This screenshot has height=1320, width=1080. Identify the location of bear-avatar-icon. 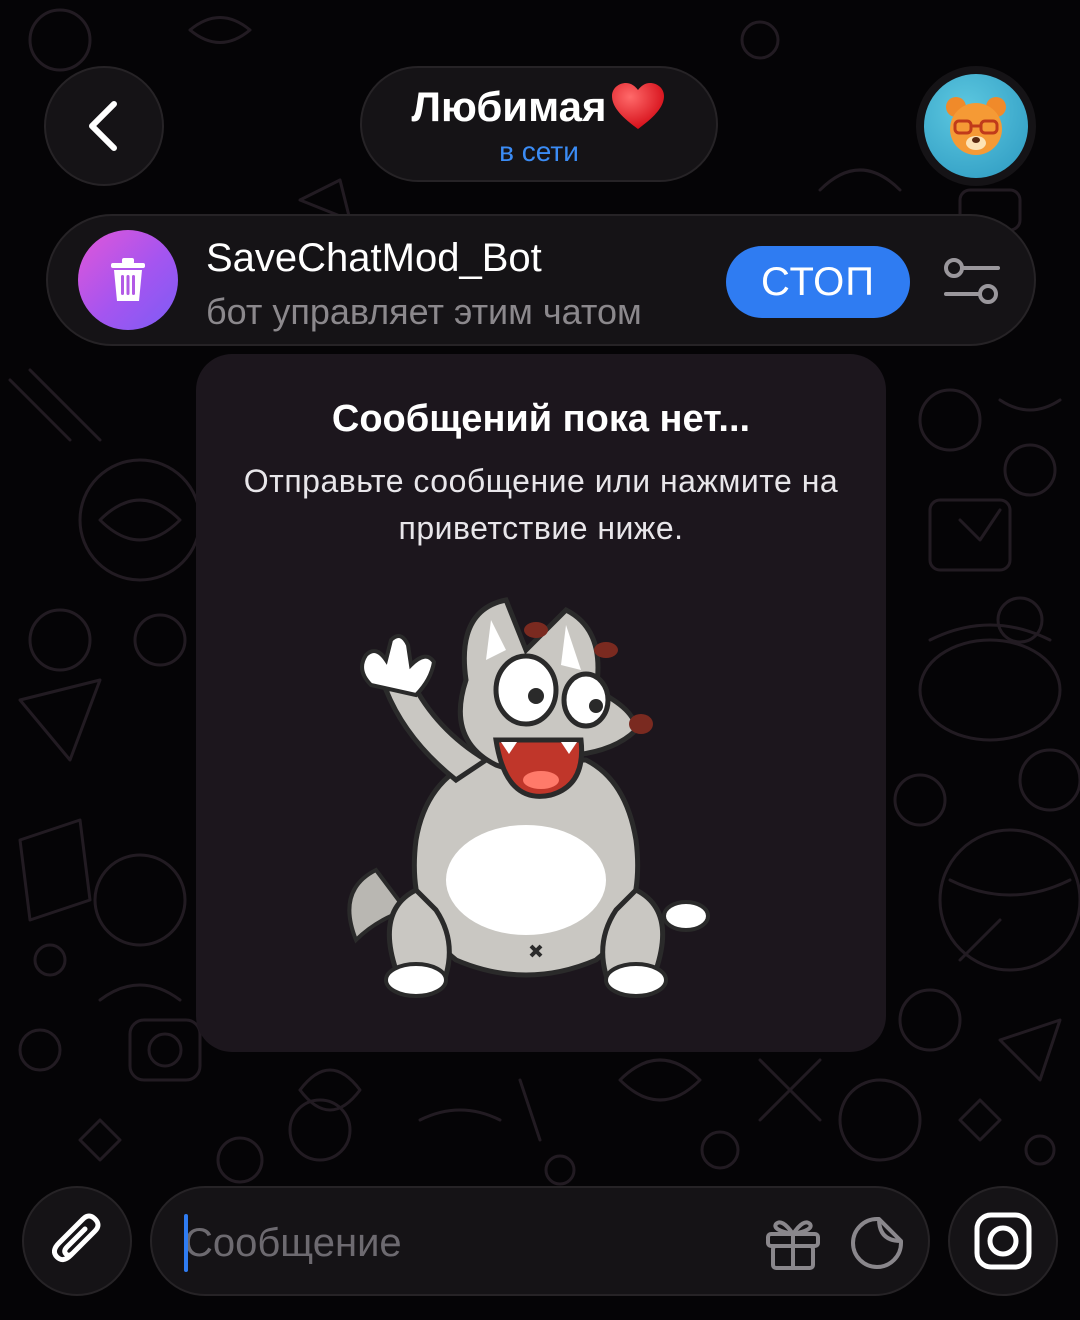
(976, 126).